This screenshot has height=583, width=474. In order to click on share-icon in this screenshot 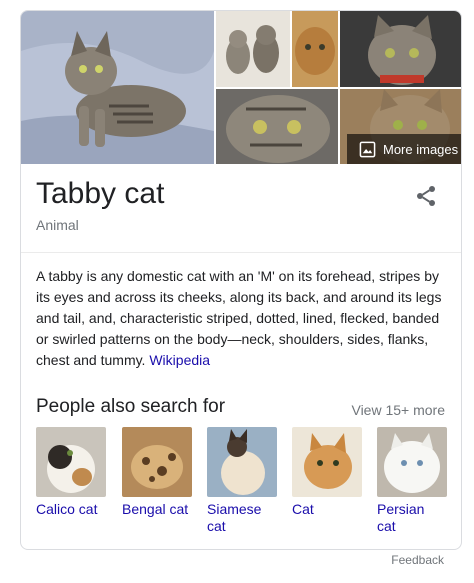, I will do `click(426, 196)`.